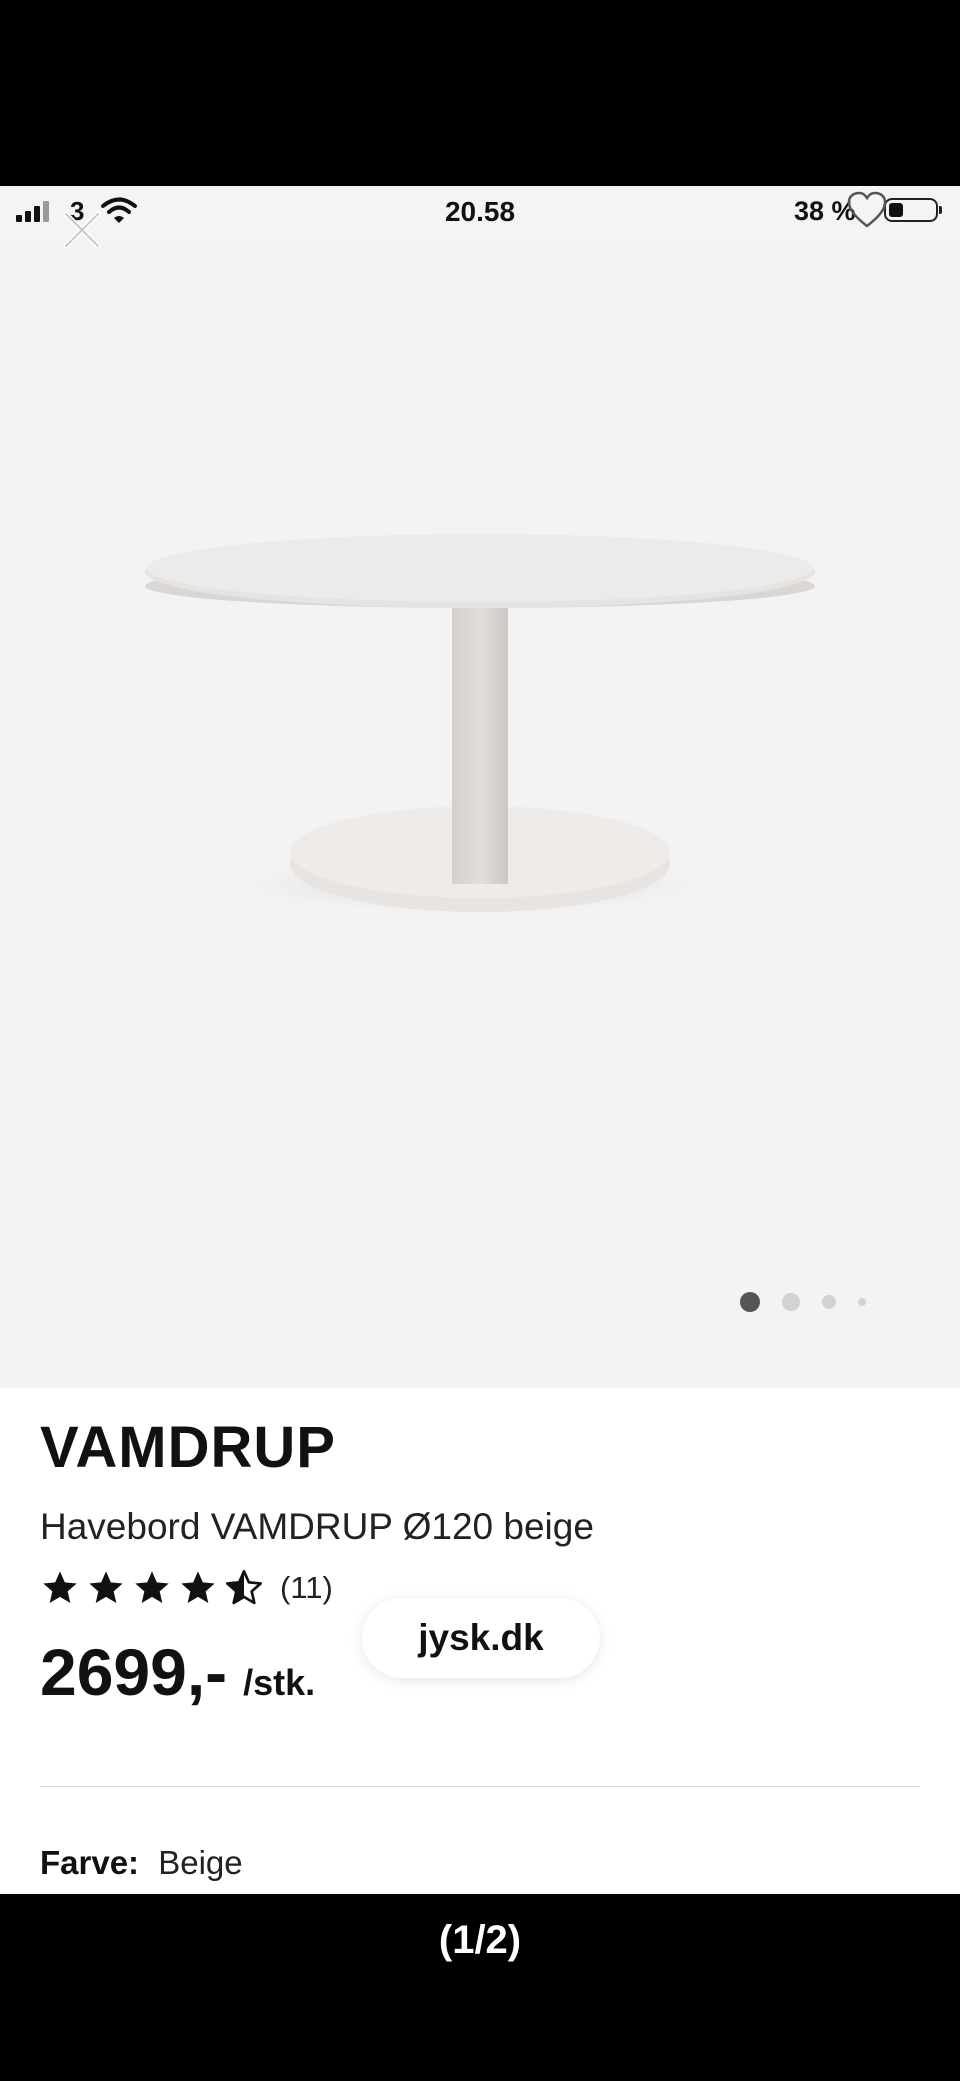 Image resolution: width=960 pixels, height=2081 pixels. Describe the element at coordinates (244, 1587) in the screenshot. I see `star-half-icon` at that location.